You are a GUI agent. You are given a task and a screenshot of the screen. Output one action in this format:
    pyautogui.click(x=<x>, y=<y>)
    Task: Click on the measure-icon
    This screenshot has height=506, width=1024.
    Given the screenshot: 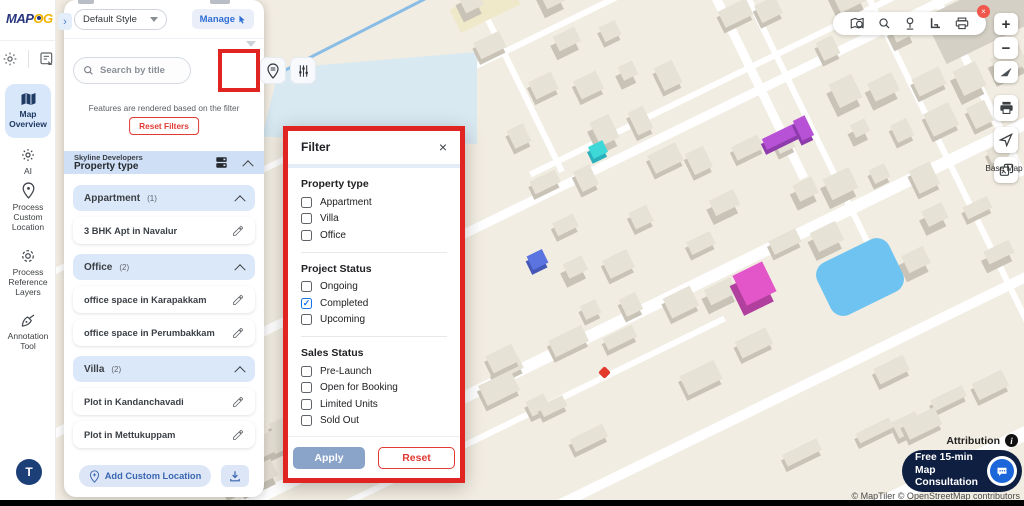 What is the action you would take?
    pyautogui.click(x=935, y=23)
    